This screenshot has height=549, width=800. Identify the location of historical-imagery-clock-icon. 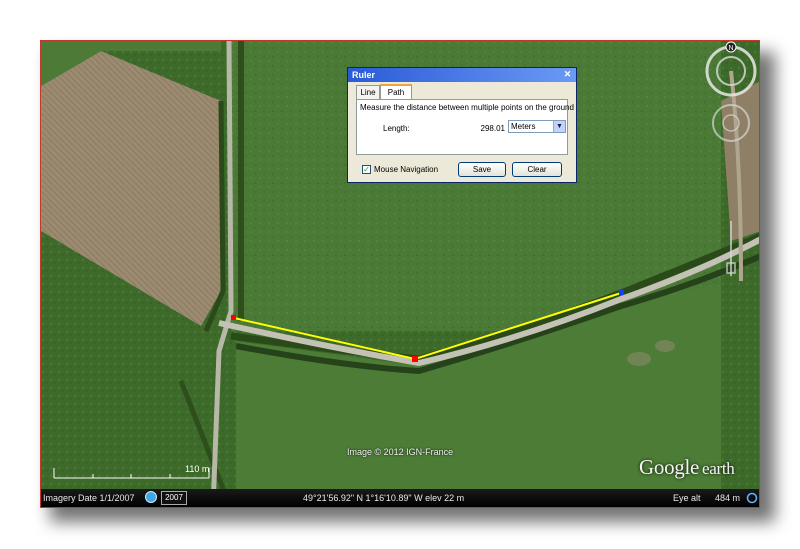
(151, 497).